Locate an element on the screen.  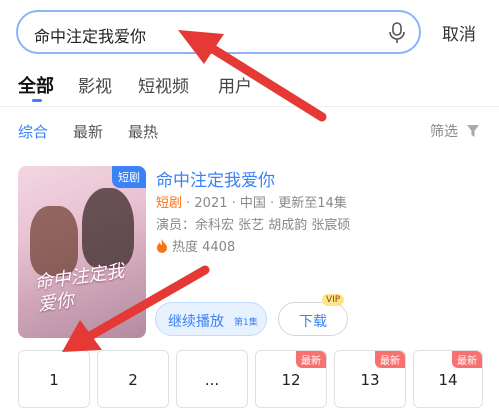
episode-button-1: 1 is located at coordinates (54, 379).